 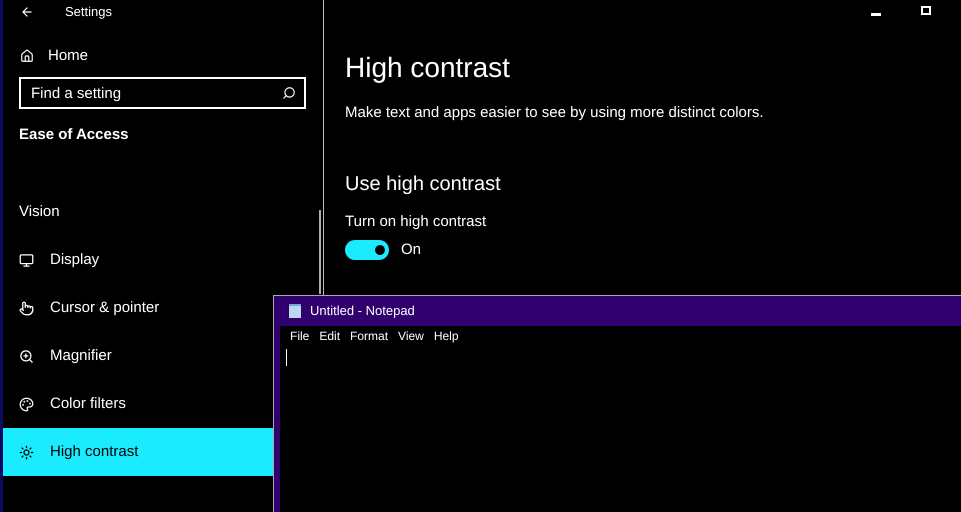 What do you see at coordinates (329, 336) in the screenshot?
I see `menu-item: Edit` at bounding box center [329, 336].